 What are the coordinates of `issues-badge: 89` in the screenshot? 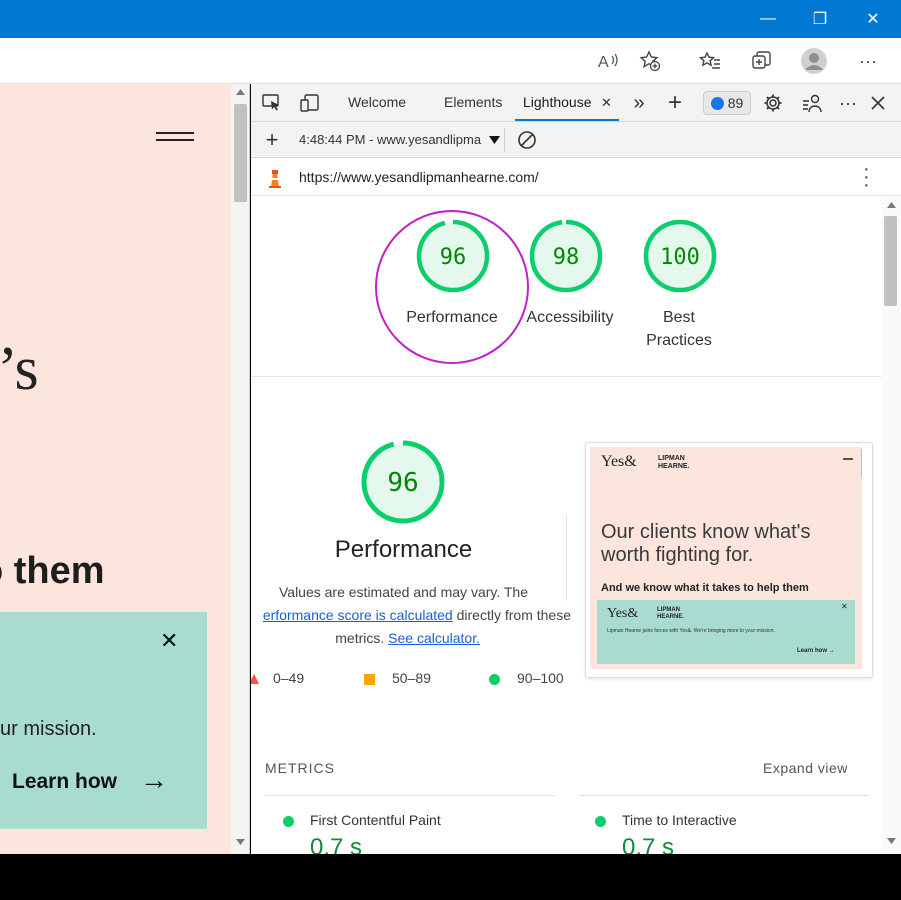 It's located at (727, 103).